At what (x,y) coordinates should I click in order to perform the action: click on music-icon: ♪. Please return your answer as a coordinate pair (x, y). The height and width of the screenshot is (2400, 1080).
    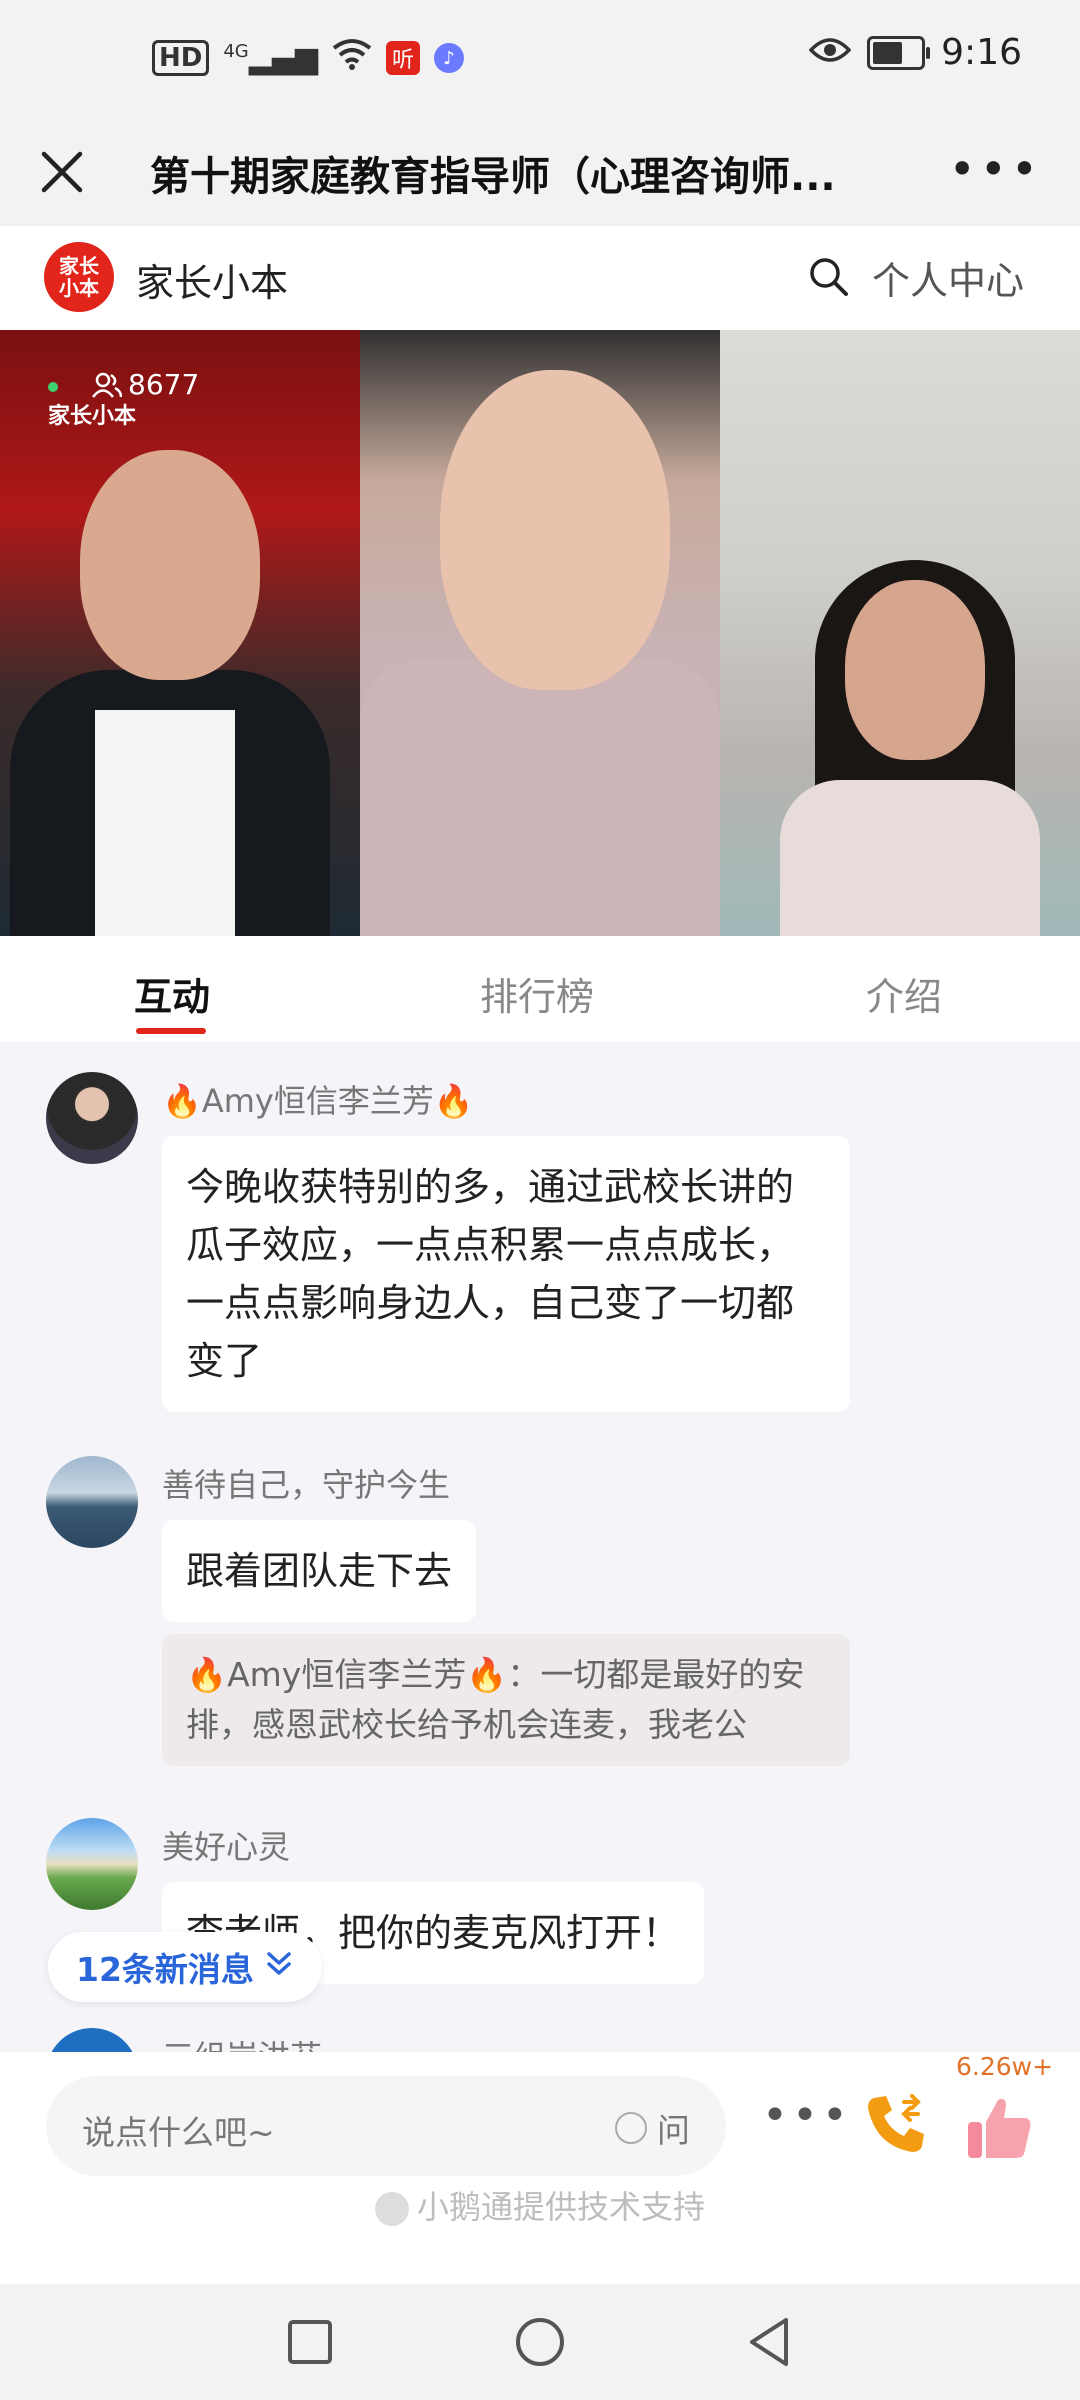
    Looking at the image, I should click on (448, 58).